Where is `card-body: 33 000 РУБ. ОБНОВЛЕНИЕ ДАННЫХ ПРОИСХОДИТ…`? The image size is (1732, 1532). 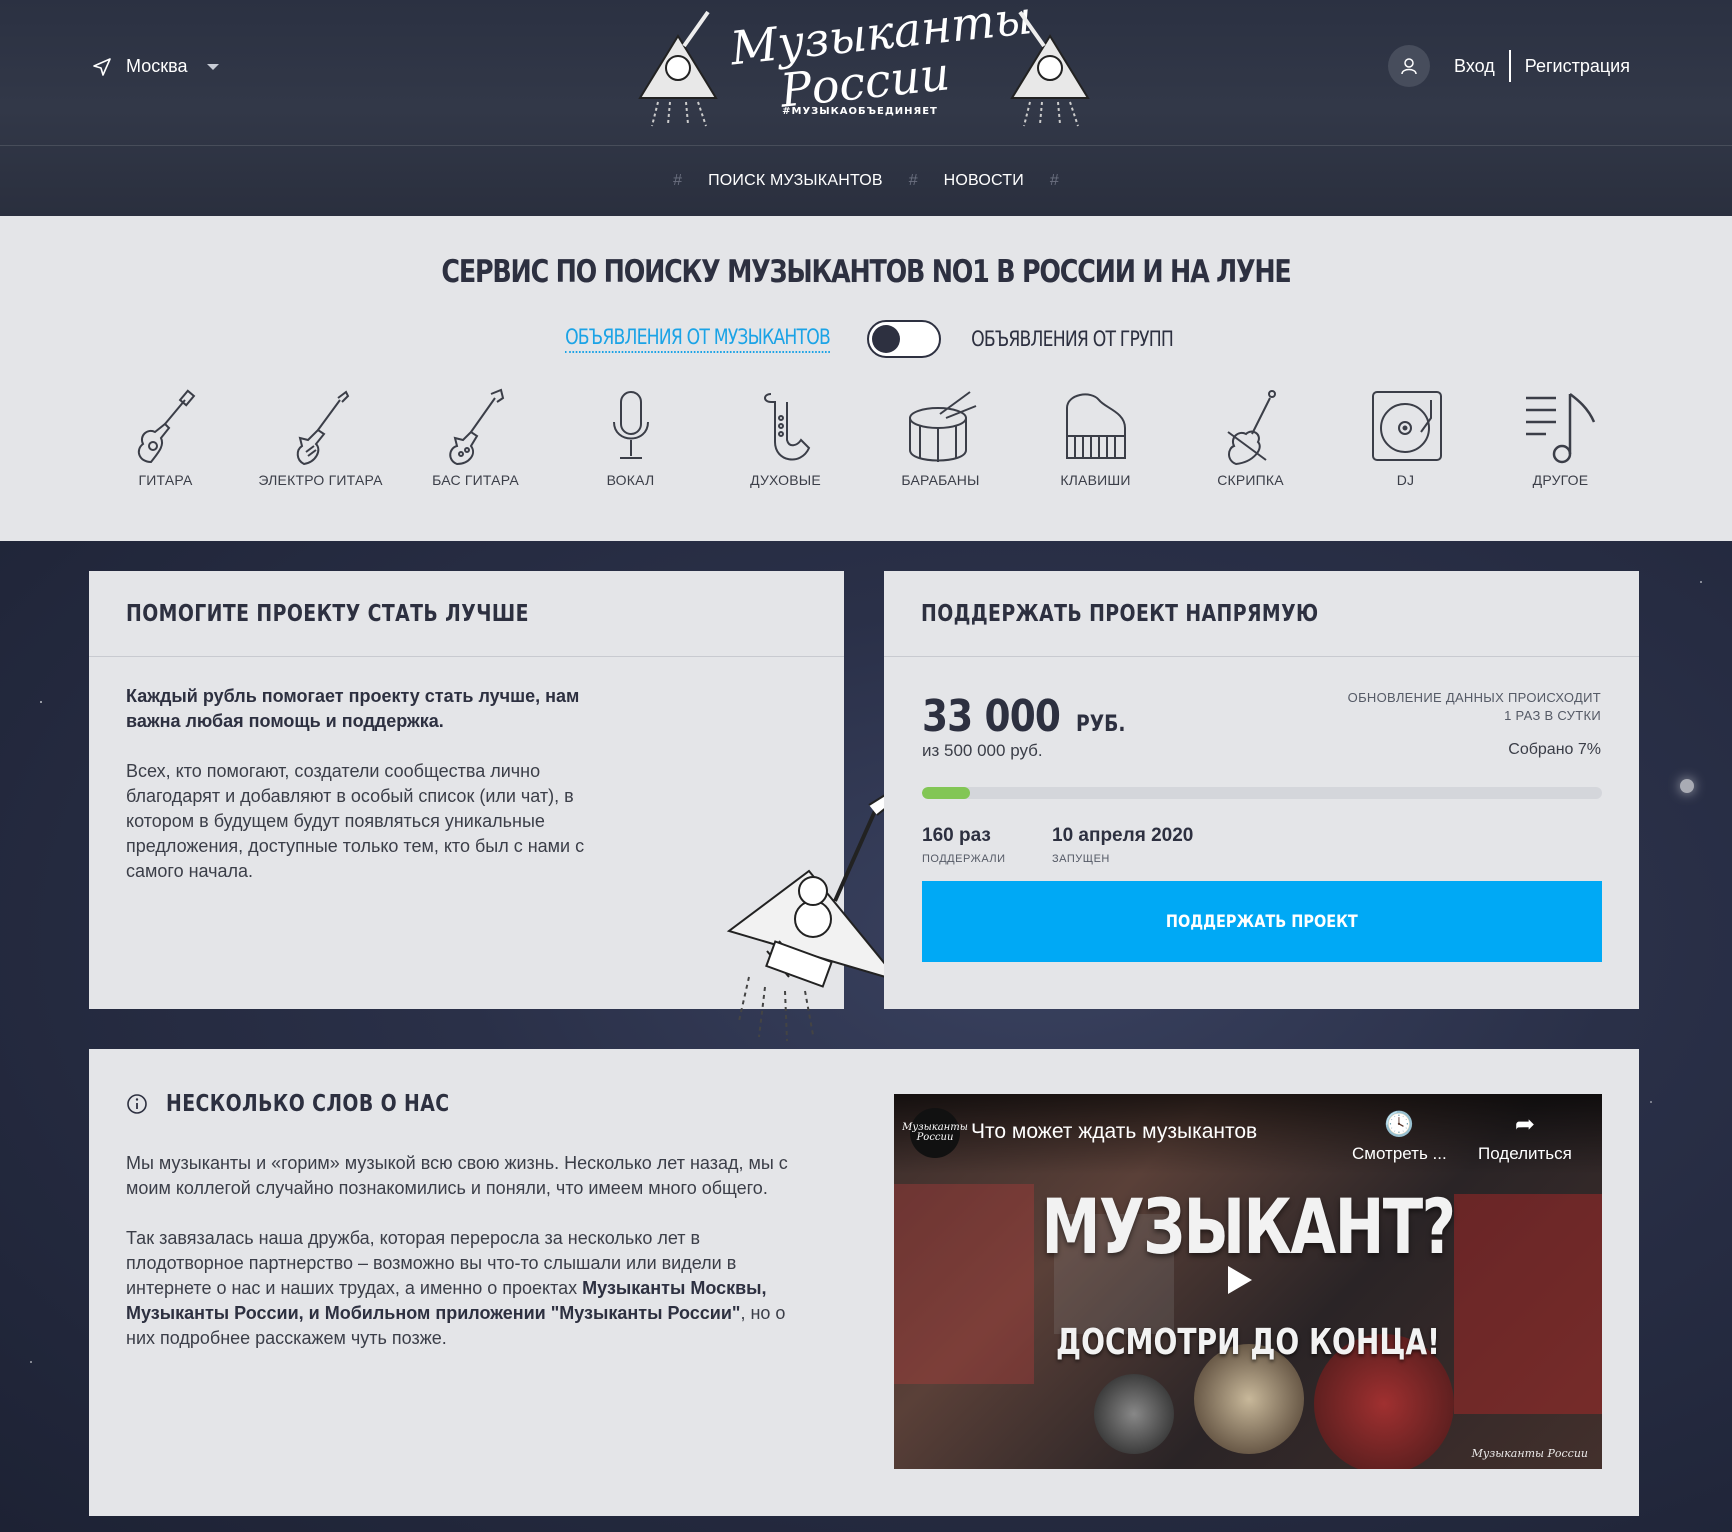 card-body: 33 000 РУБ. ОБНОВЛЕНИЕ ДАННЫХ ПРОИСХОДИТ… is located at coordinates (1261, 832).